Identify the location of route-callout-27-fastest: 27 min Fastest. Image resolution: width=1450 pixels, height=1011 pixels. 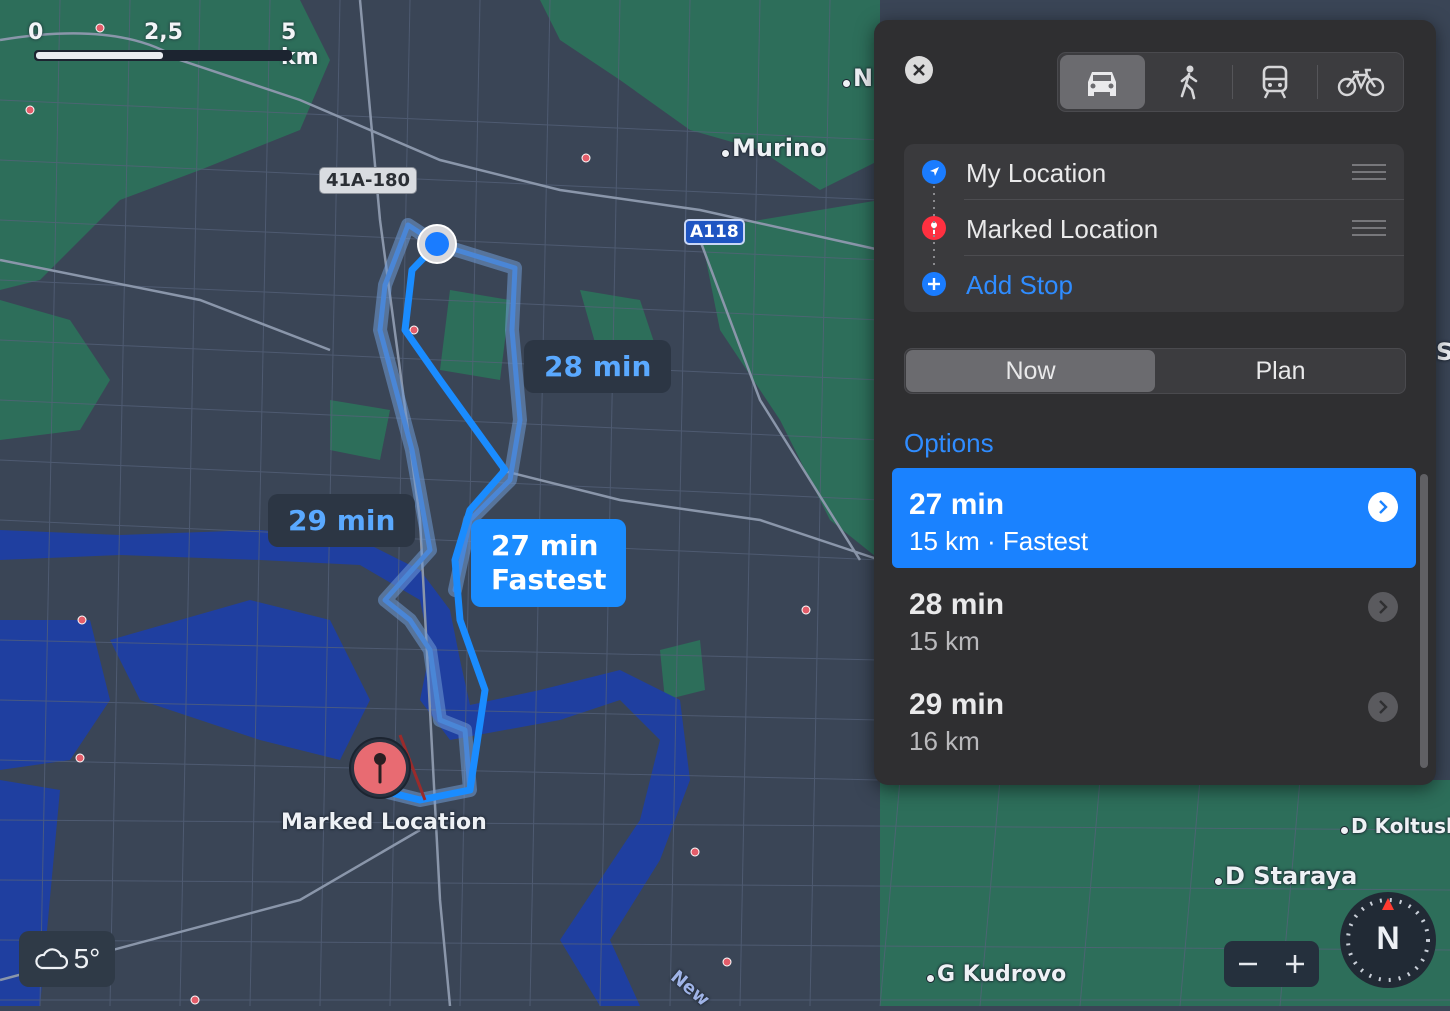
(549, 563).